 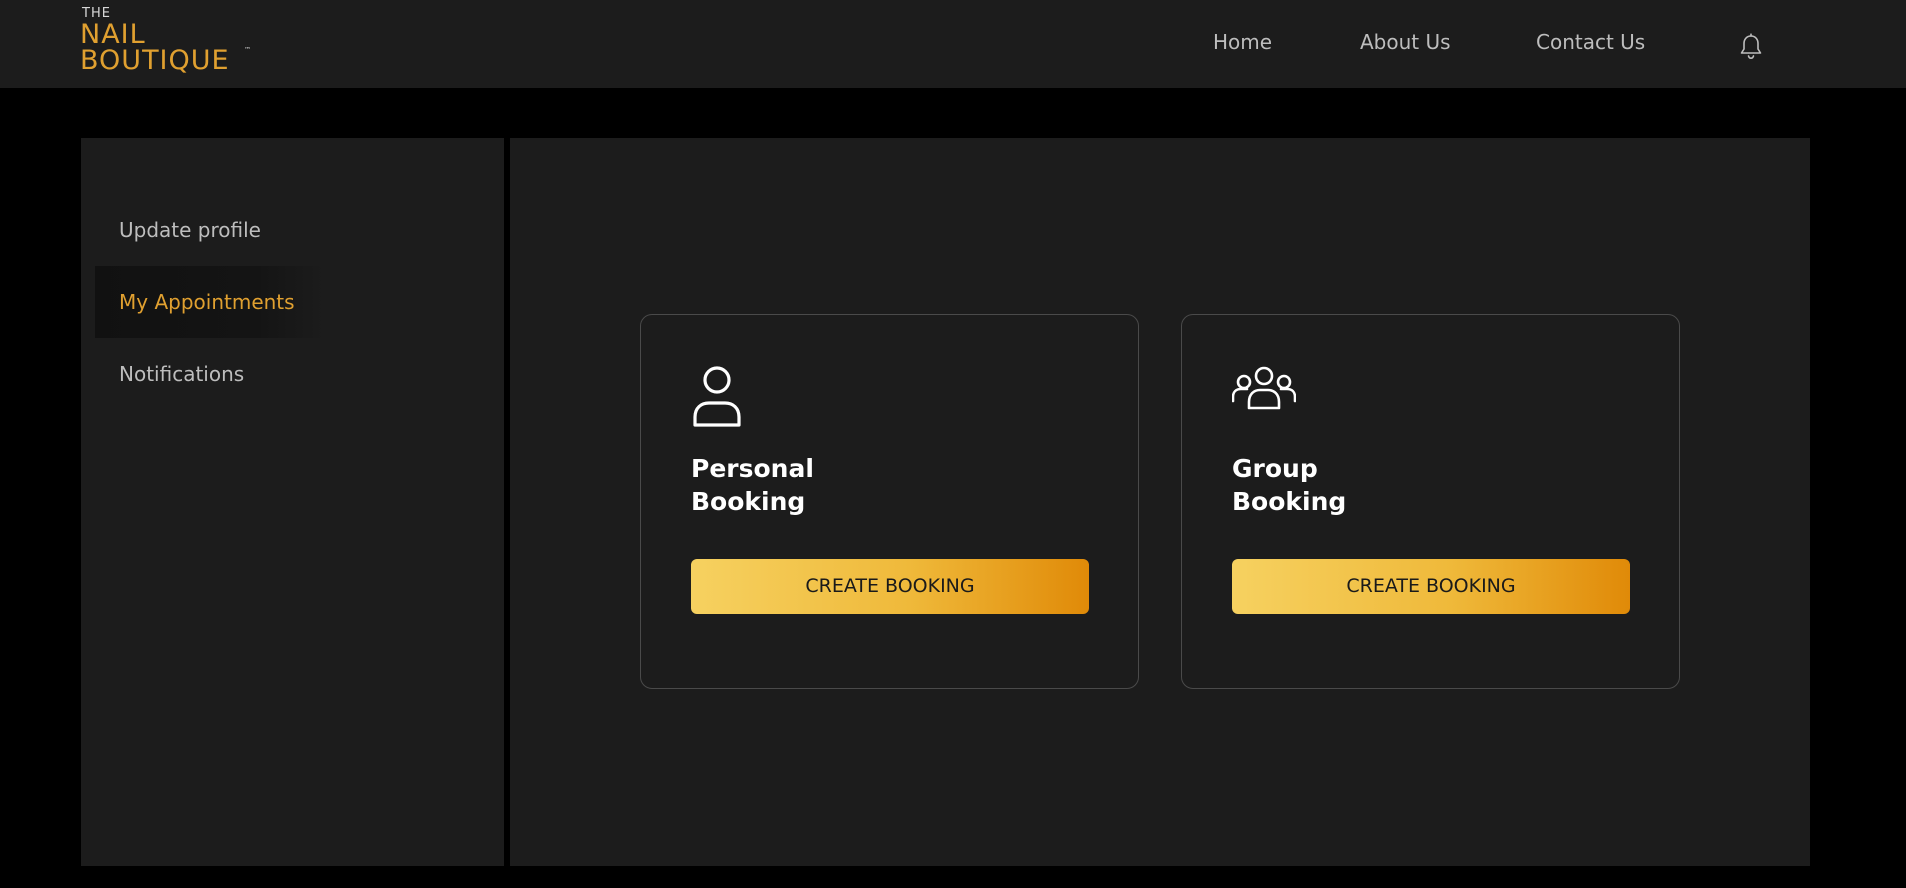 What do you see at coordinates (1590, 42) in the screenshot?
I see `nav-link-contact-us: Contact Us` at bounding box center [1590, 42].